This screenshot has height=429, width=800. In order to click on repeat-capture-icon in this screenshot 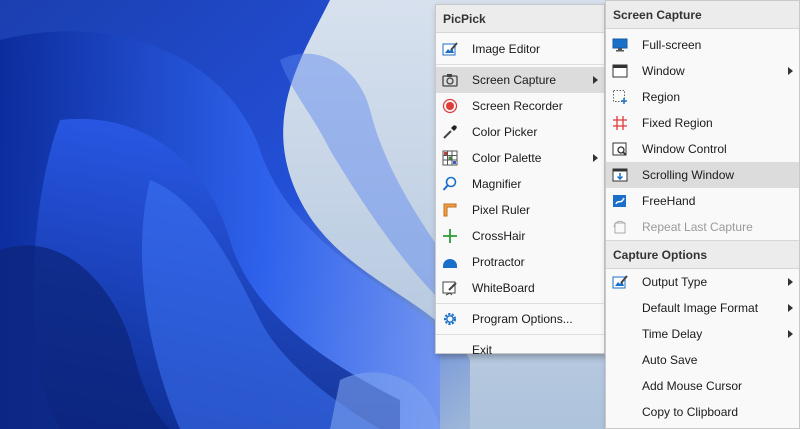, I will do `click(620, 227)`.